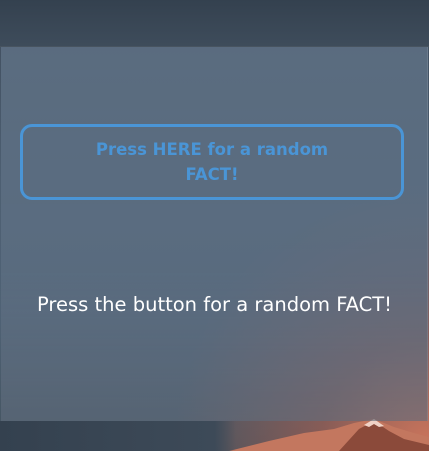 This screenshot has width=429, height=451. I want to click on random-fact-button-label: Press HERE for a random FACT!, so click(212, 162).